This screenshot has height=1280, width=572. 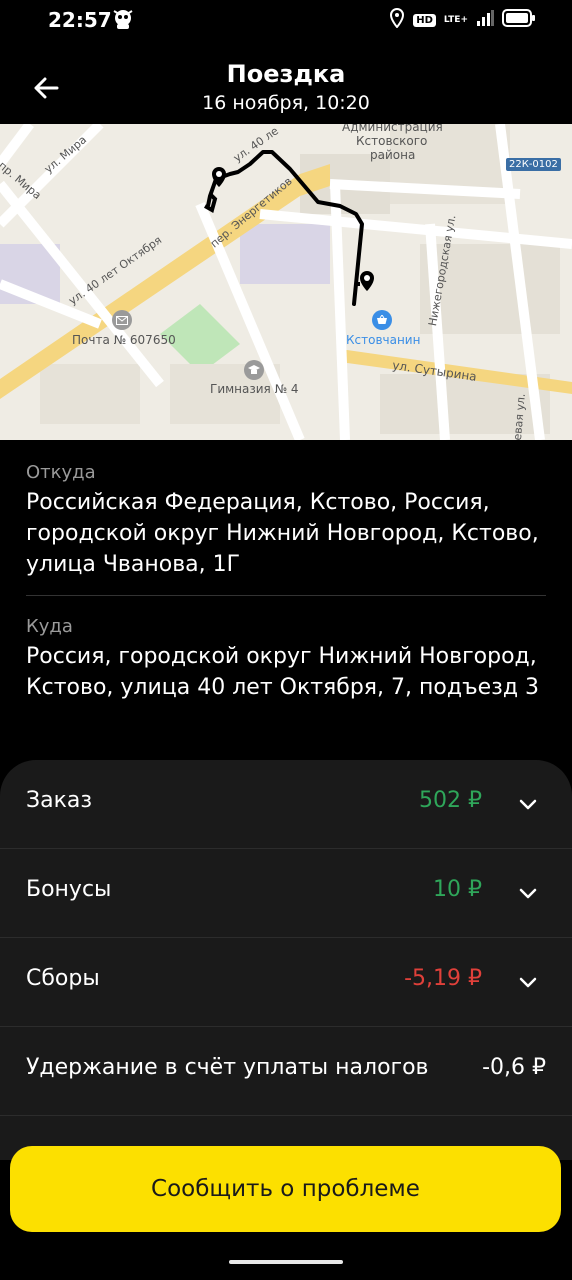 I want to click on shop-icon, so click(x=382, y=320).